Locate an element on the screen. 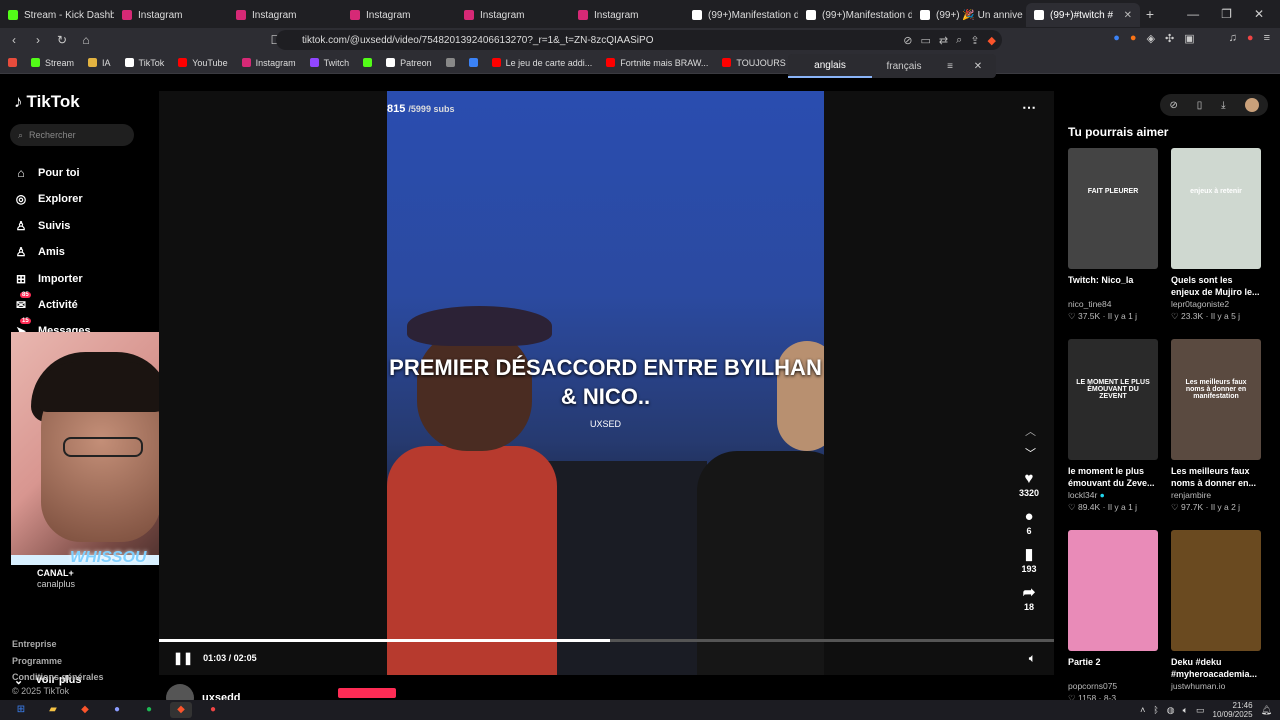  browser-tab: (99+)#twitch # ✕ is located at coordinates (1083, 15).